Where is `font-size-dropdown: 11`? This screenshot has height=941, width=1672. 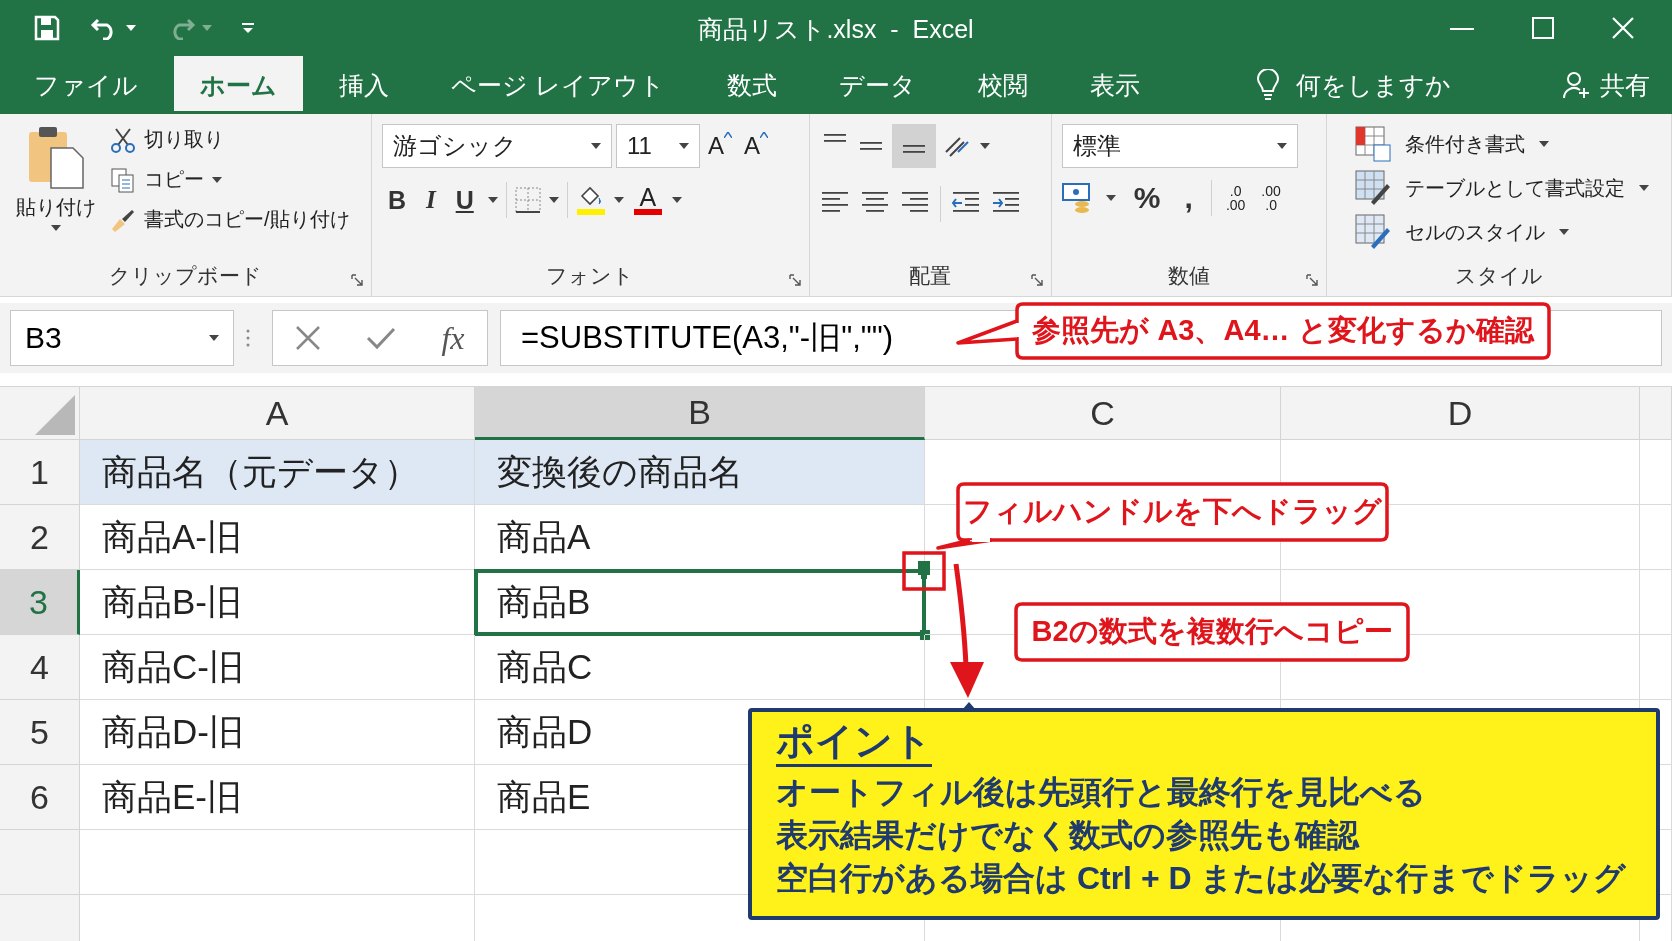 font-size-dropdown: 11 is located at coordinates (657, 146).